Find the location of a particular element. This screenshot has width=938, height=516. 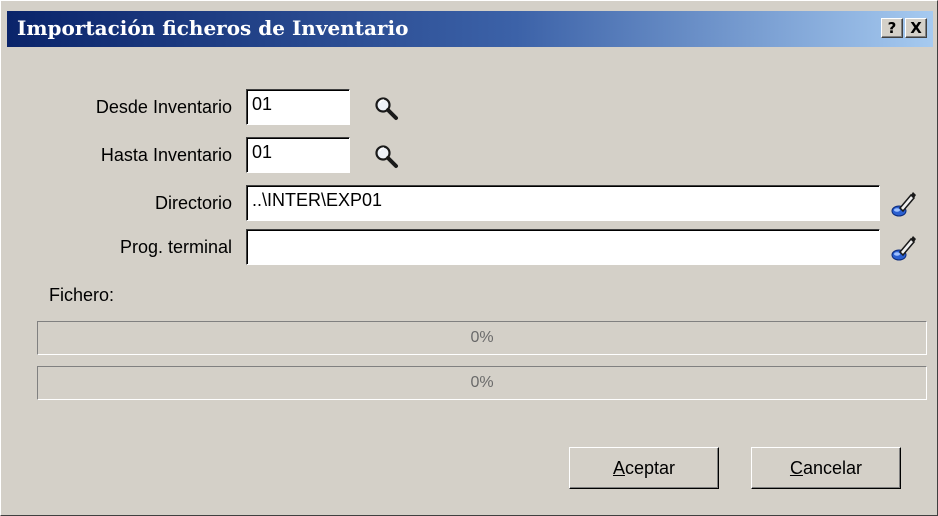

aceptar-button: Aceptar is located at coordinates (644, 468).